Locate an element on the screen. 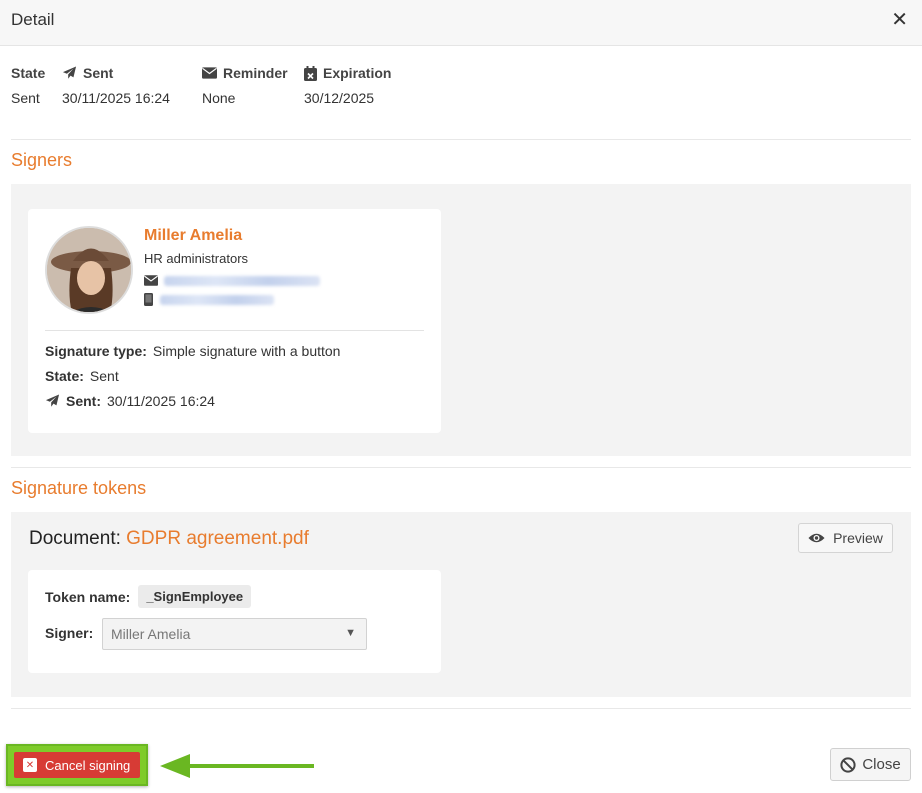 Image resolution: width=922 pixels, height=793 pixels. signer-phone-redacted is located at coordinates (217, 300).